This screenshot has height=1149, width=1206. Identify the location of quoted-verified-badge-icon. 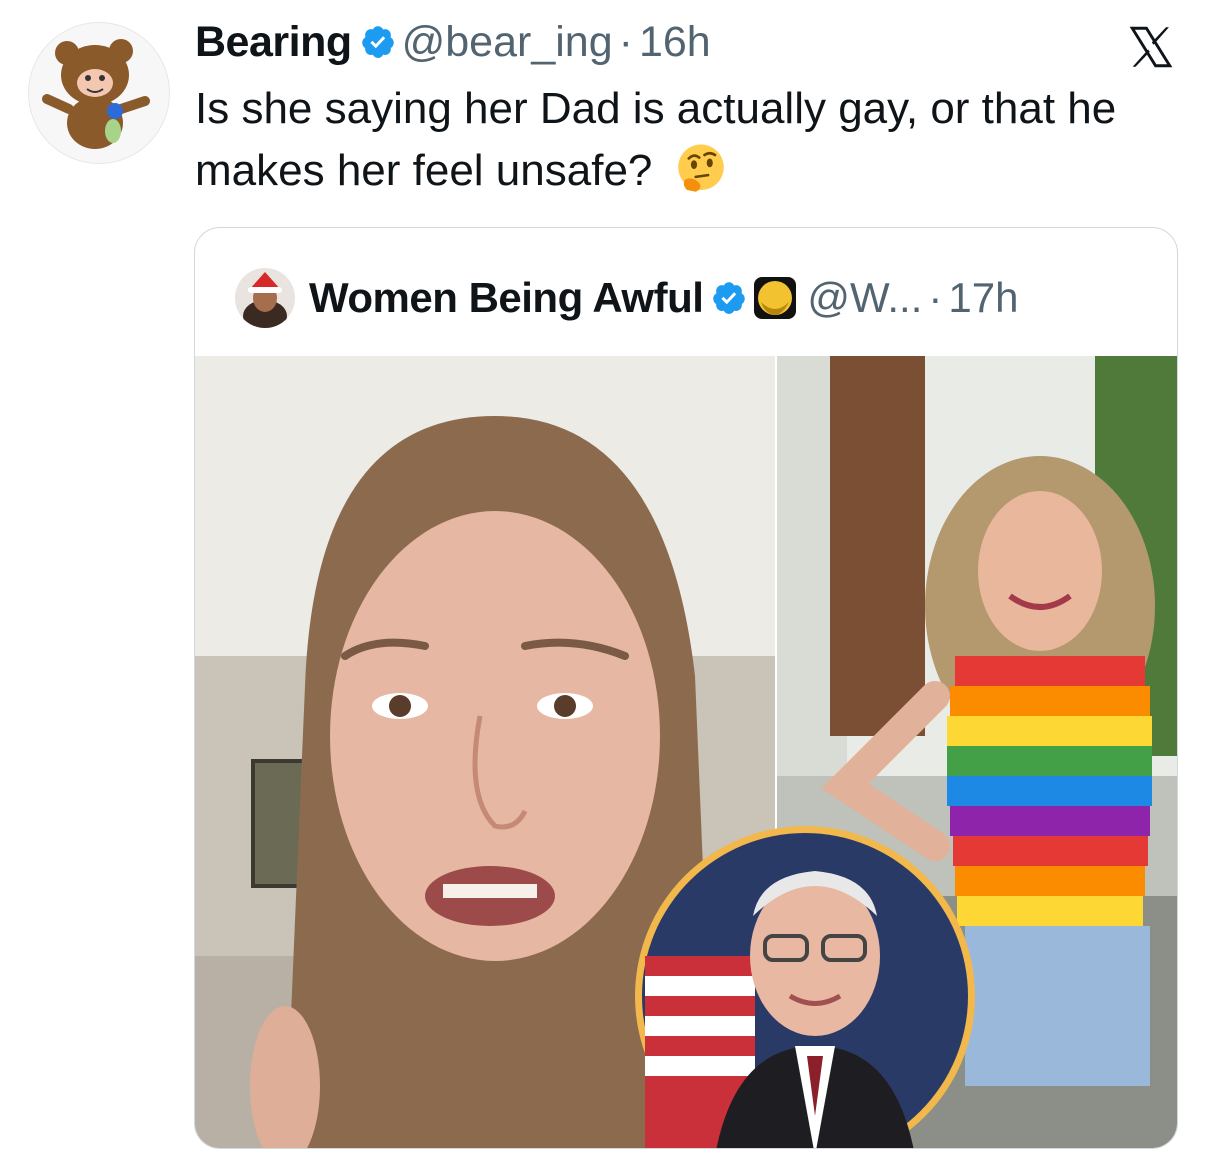
(729, 298).